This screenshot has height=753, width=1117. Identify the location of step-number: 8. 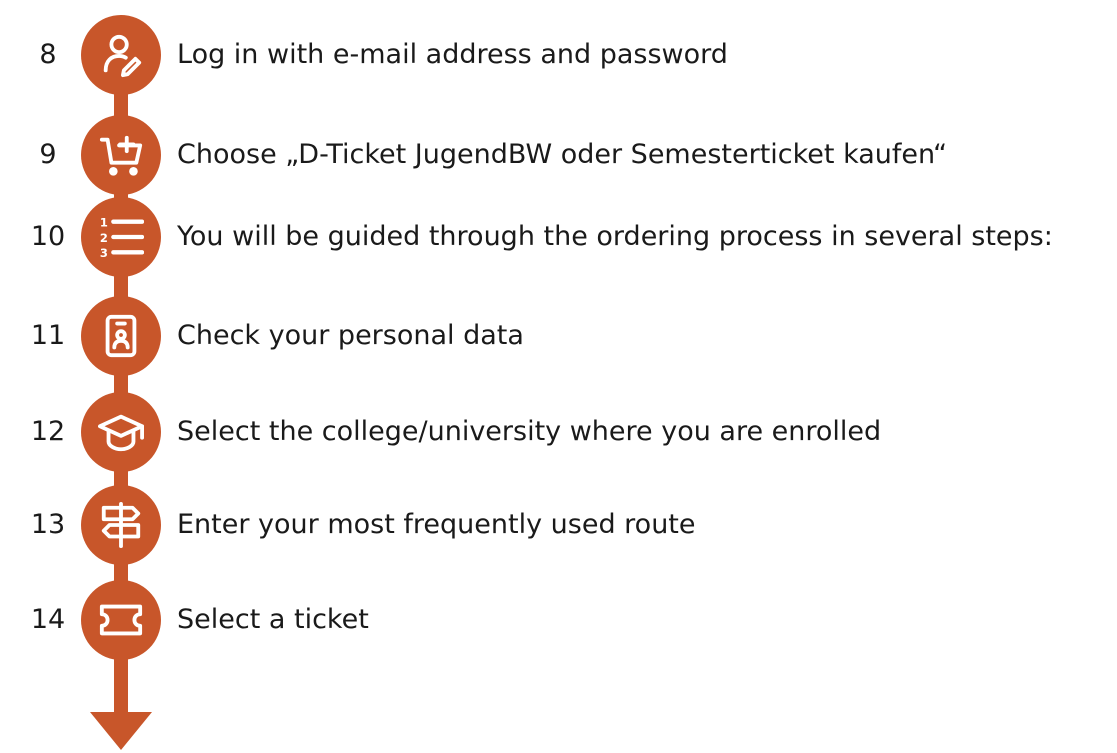
(48, 54).